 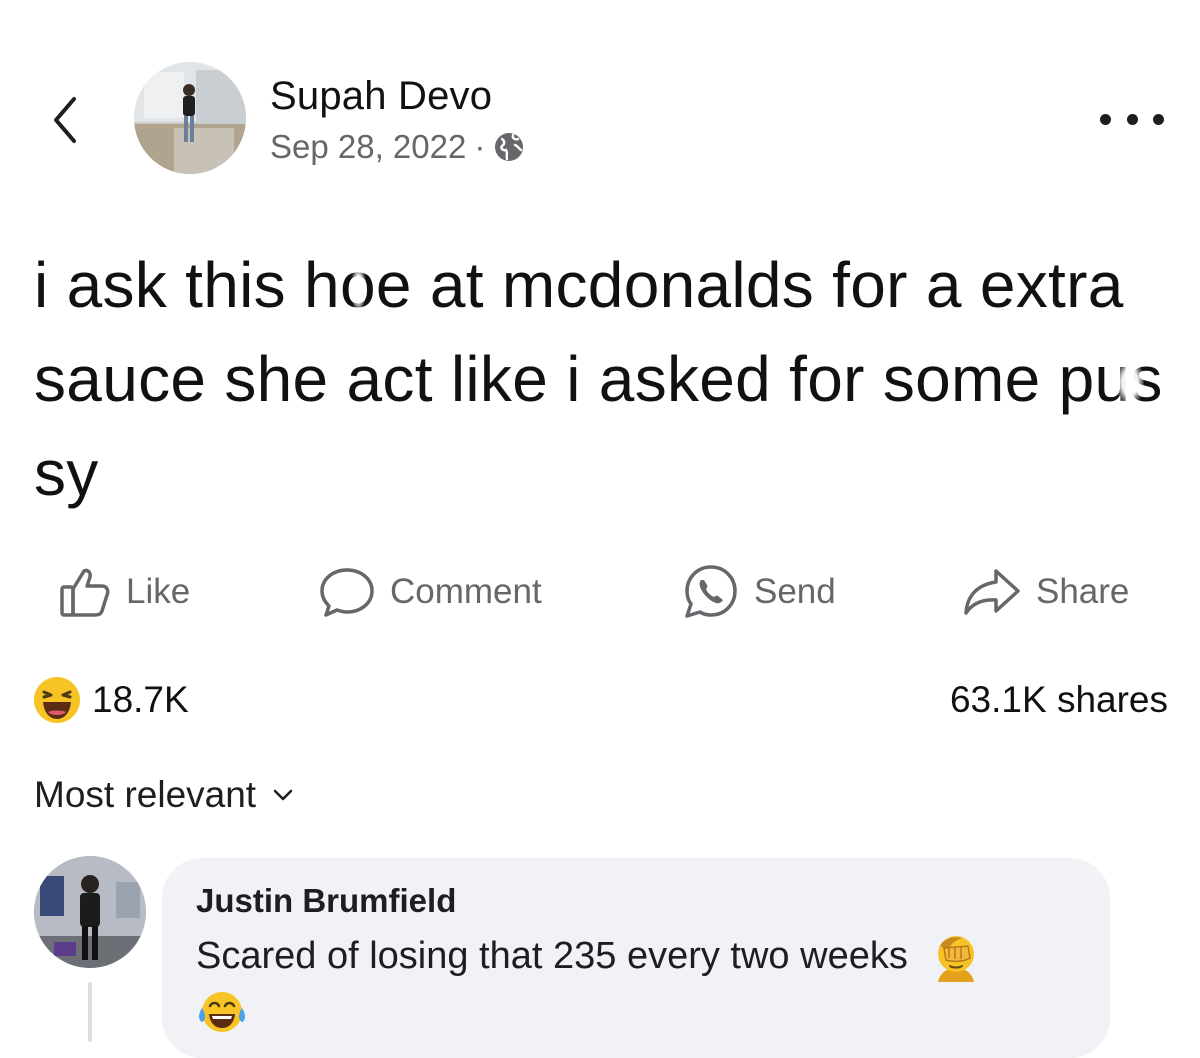 I want to click on globe-icon, so click(x=509, y=147).